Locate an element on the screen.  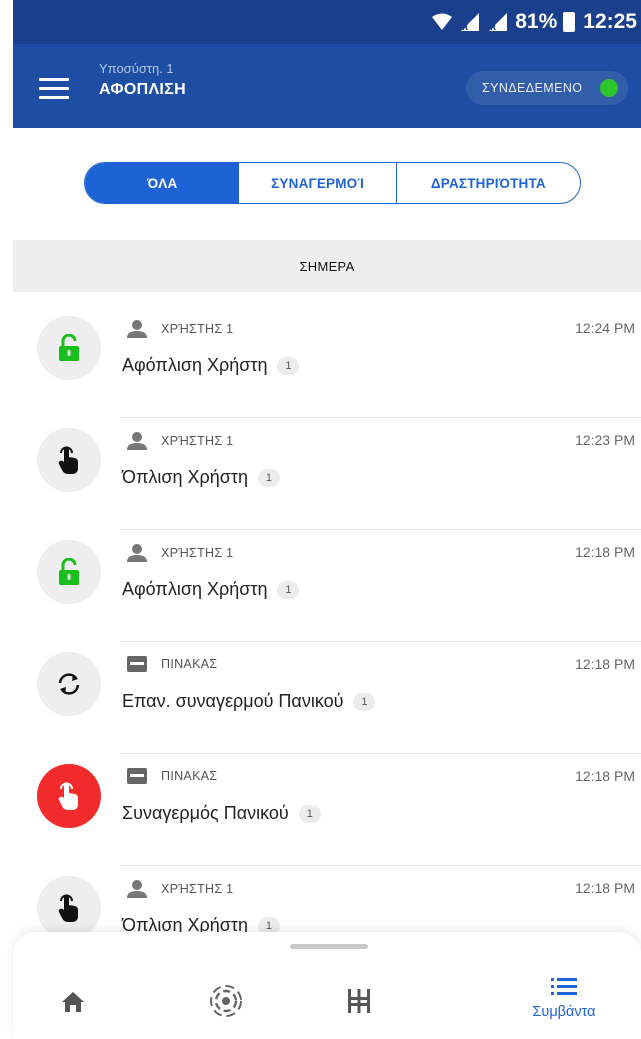
status-bar: R R 81% 12:25 is located at coordinates (327, 22).